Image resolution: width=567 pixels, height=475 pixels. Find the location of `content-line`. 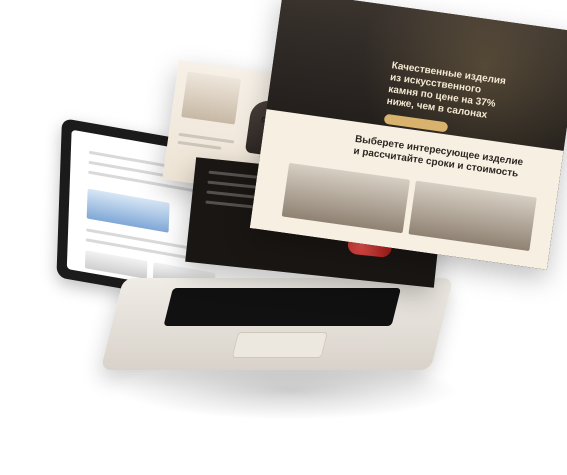

content-line is located at coordinates (199, 145).